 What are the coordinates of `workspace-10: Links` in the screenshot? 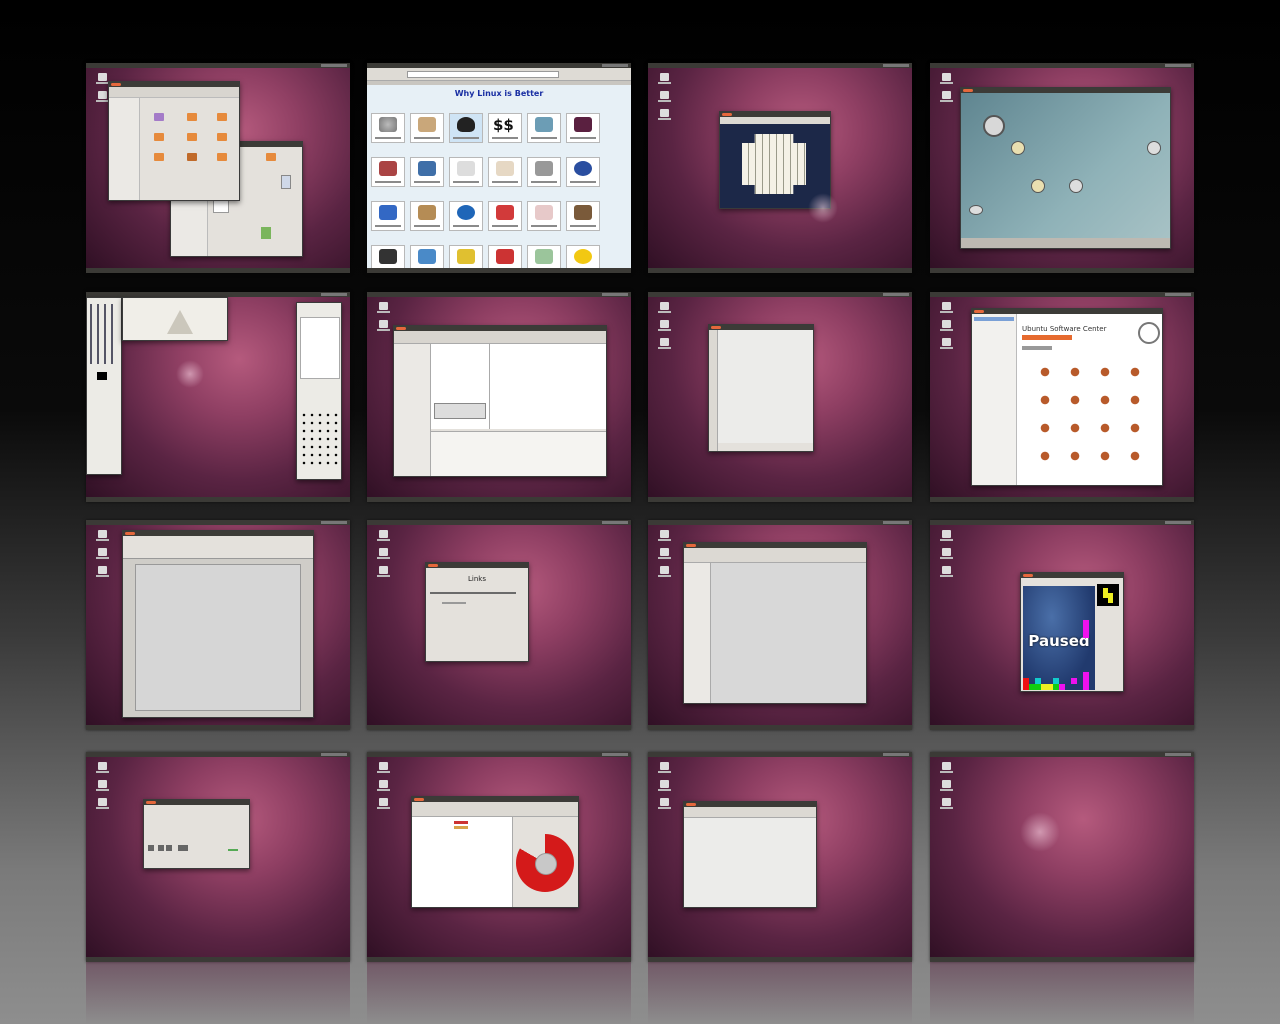 It's located at (499, 625).